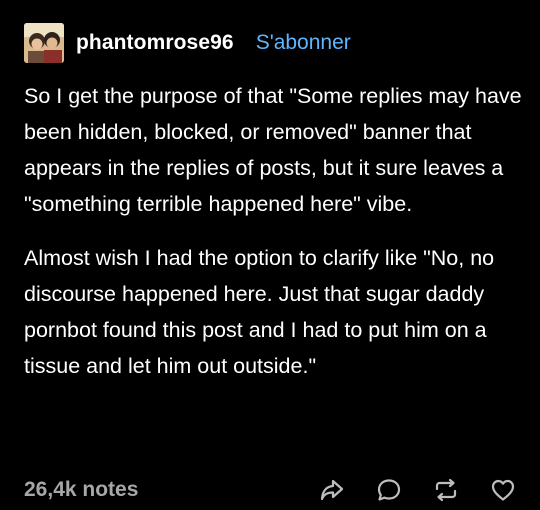 This screenshot has height=510, width=540. I want to click on heart-icon, so click(503, 490).